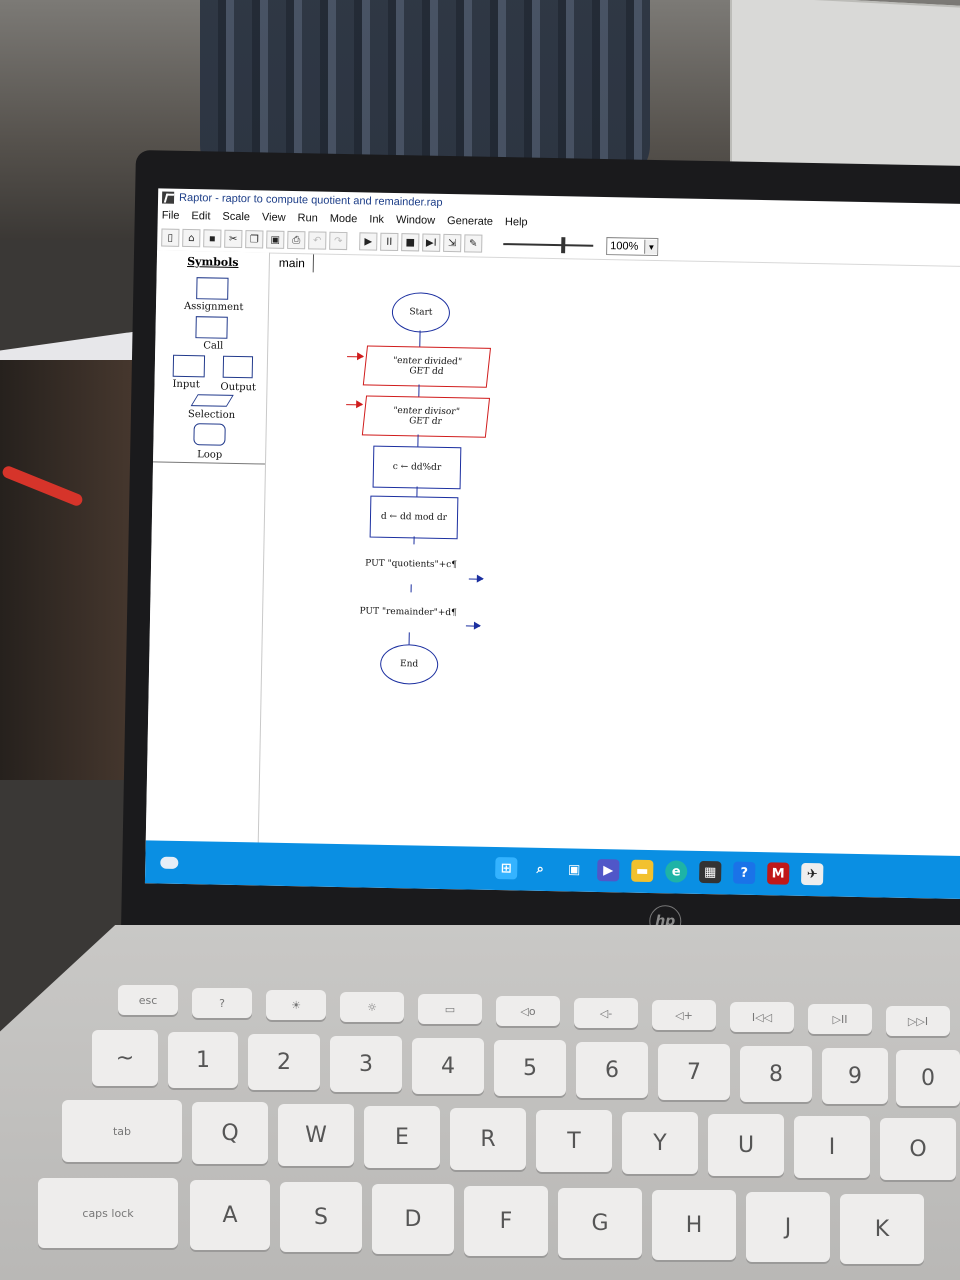 The height and width of the screenshot is (1280, 960). What do you see at coordinates (211, 327) in the screenshot?
I see `call-symbol-icon` at bounding box center [211, 327].